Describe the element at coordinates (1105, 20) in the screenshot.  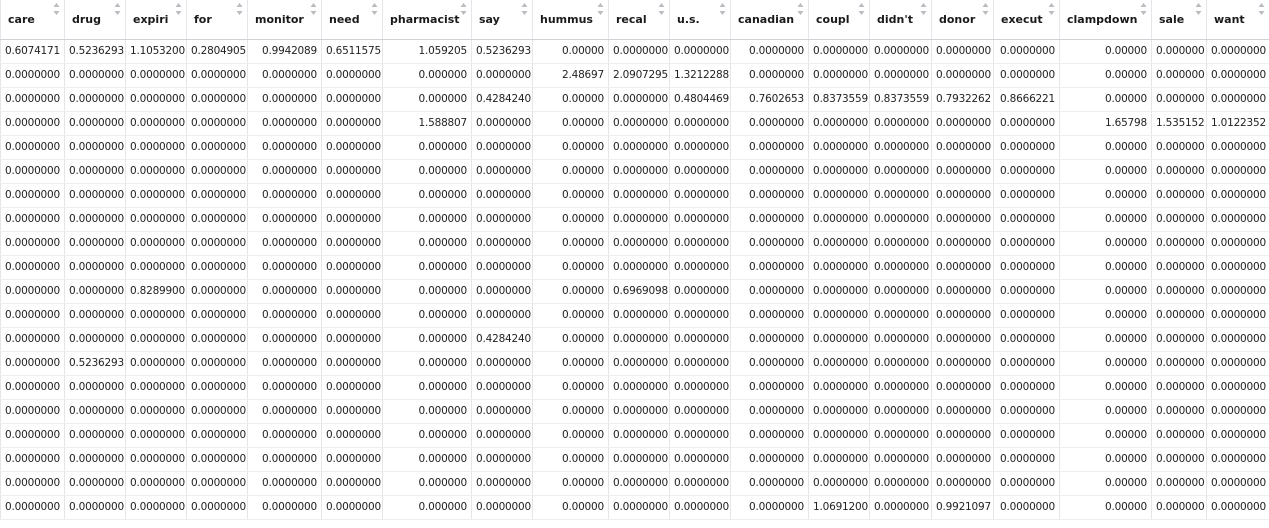
I see `column-header-clampdown: clampdown` at that location.